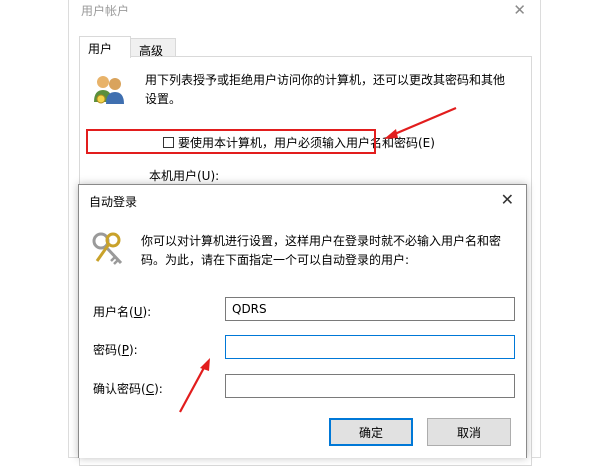  Describe the element at coordinates (370, 309) in the screenshot. I see `username-input` at that location.